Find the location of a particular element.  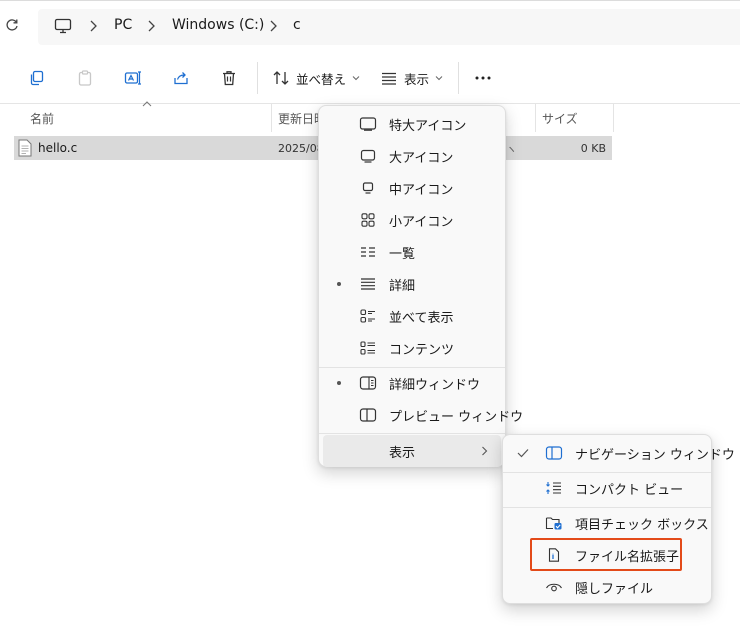

share-icon is located at coordinates (181, 78).